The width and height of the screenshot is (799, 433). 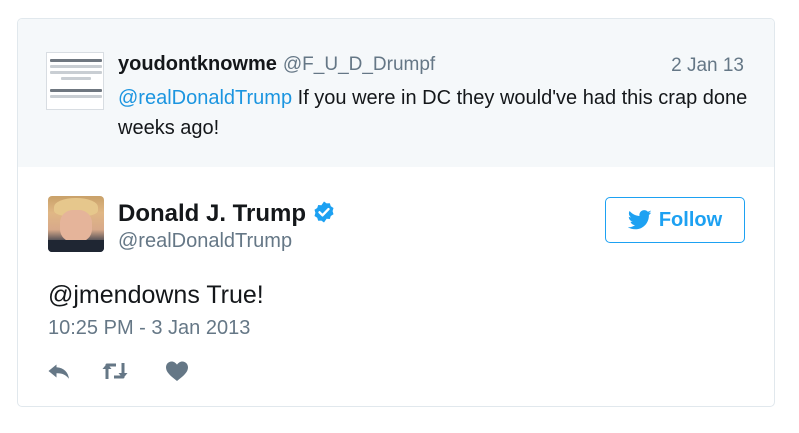 I want to click on follow-label: Follow, so click(x=690, y=219).